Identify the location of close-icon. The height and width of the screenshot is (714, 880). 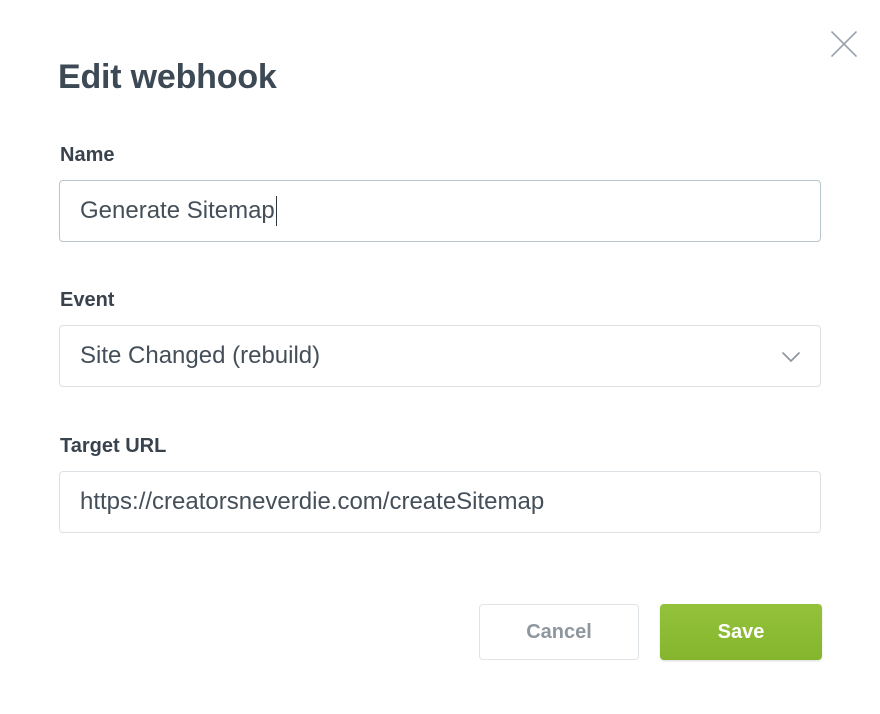
(844, 44).